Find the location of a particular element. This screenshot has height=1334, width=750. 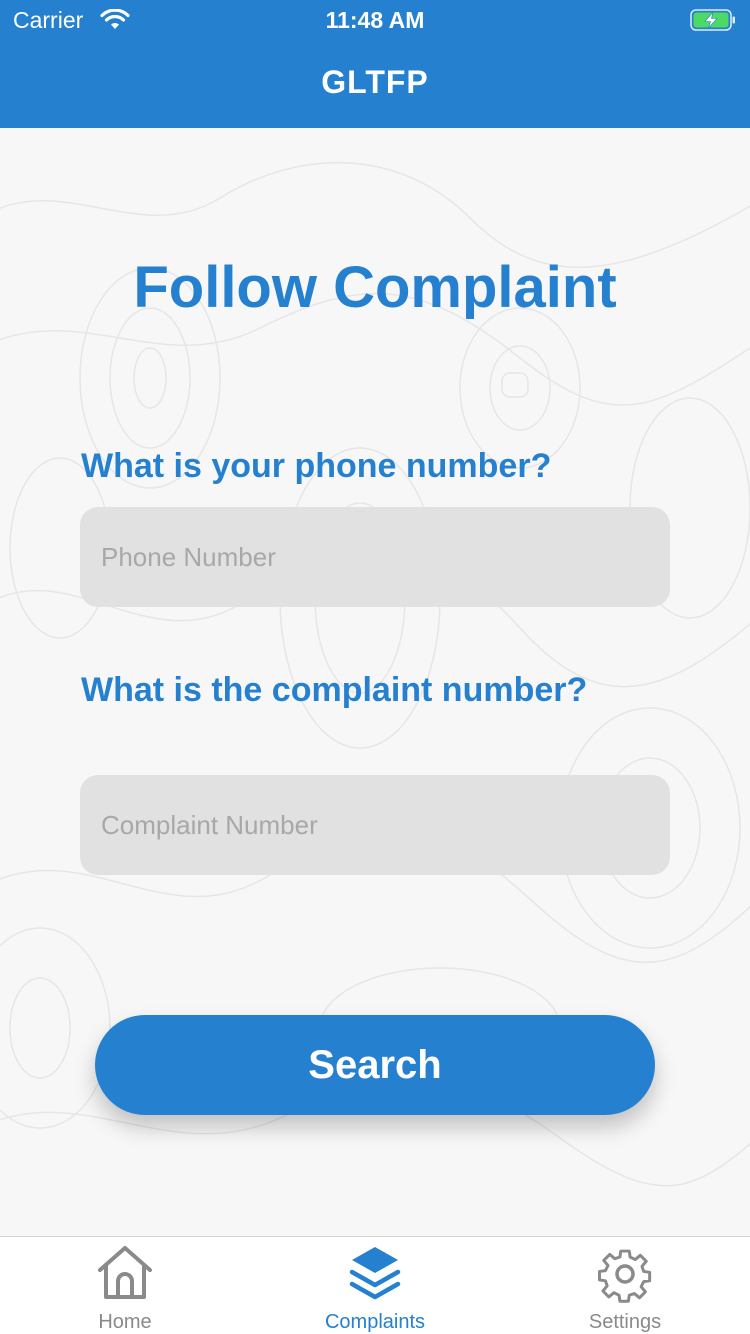

complaint-number-input is located at coordinates (375, 825).